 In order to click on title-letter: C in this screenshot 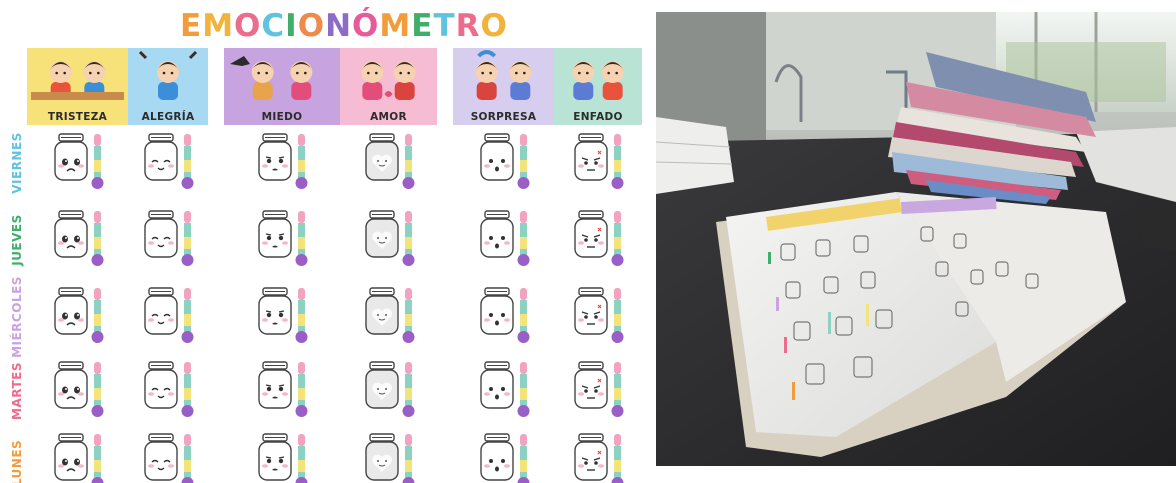, I will do `click(273, 26)`.